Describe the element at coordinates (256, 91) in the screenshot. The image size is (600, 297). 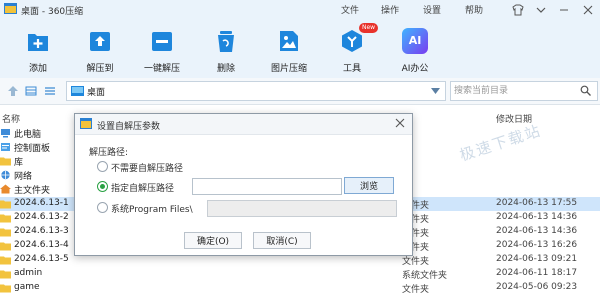
I see `address-bar: 桌面` at that location.